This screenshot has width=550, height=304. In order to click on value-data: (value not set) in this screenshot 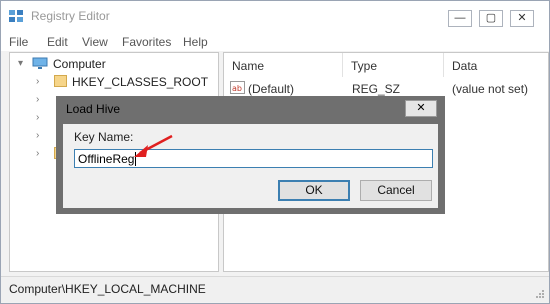, I will do `click(490, 89)`.